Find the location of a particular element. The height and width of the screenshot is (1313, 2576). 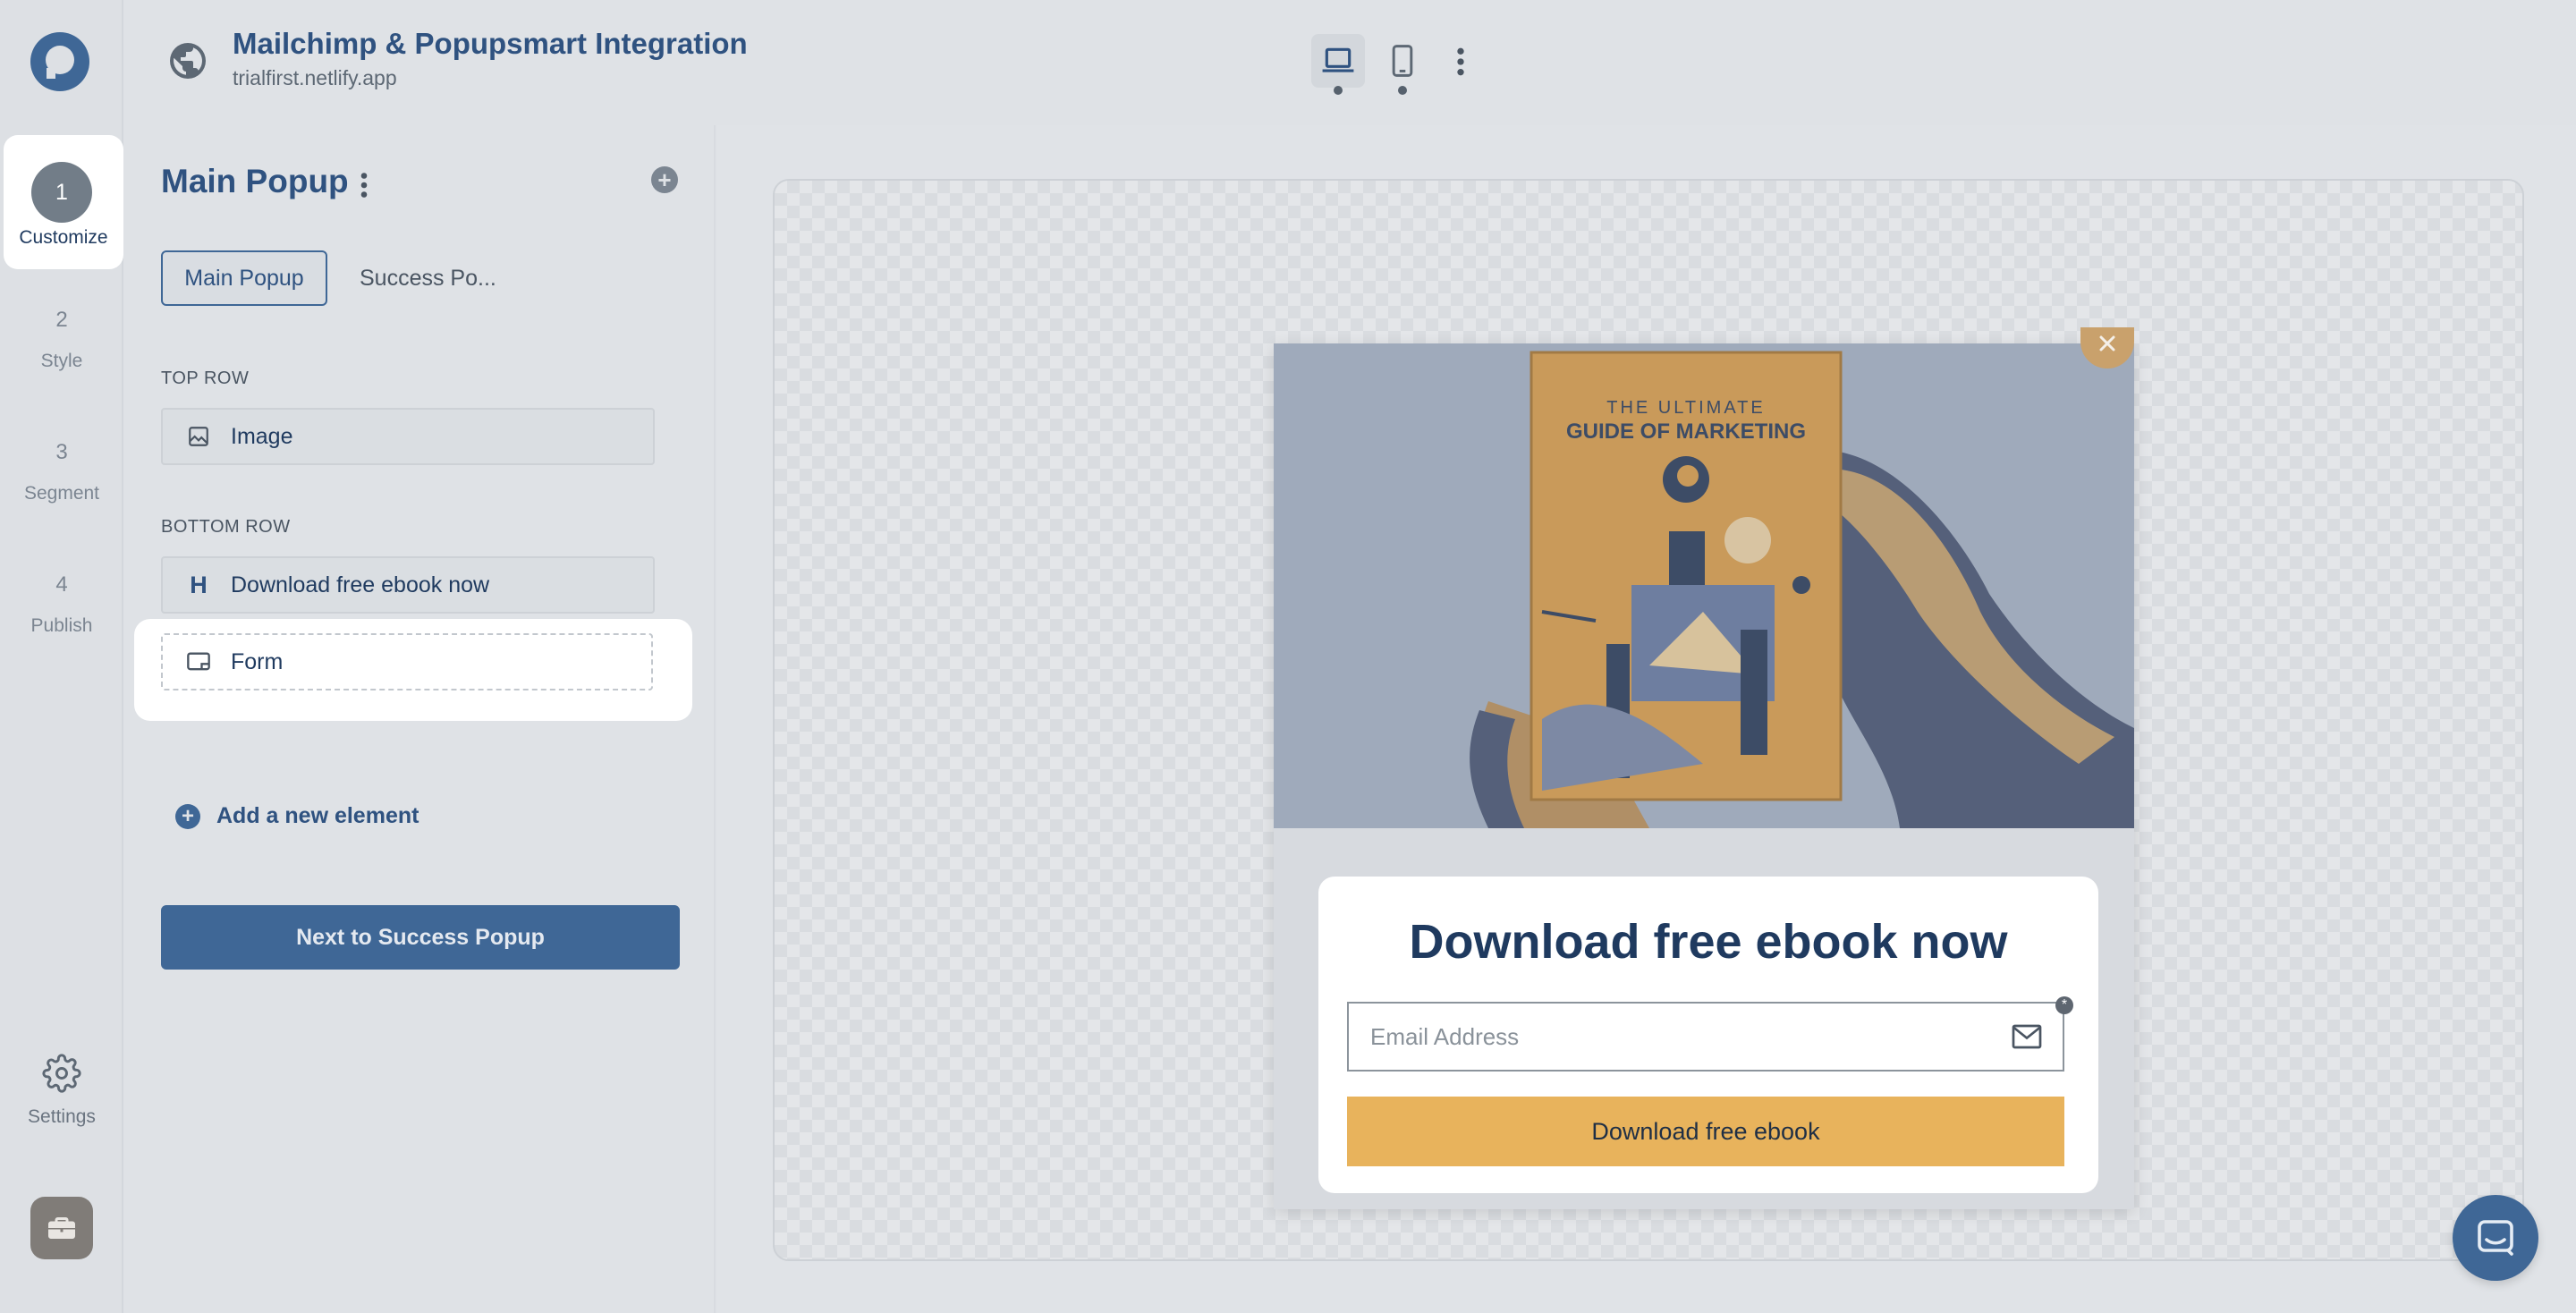

step-segment: 3 Segment is located at coordinates (61, 472).